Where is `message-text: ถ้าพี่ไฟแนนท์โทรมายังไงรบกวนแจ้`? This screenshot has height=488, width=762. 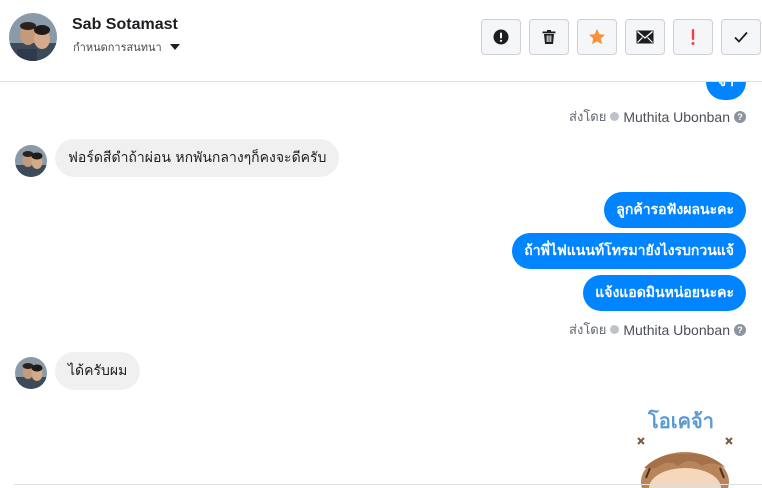
message-text: ถ้าพี่ไฟแนนท์โทรมายังไงรบกวนแจ้ is located at coordinates (629, 251).